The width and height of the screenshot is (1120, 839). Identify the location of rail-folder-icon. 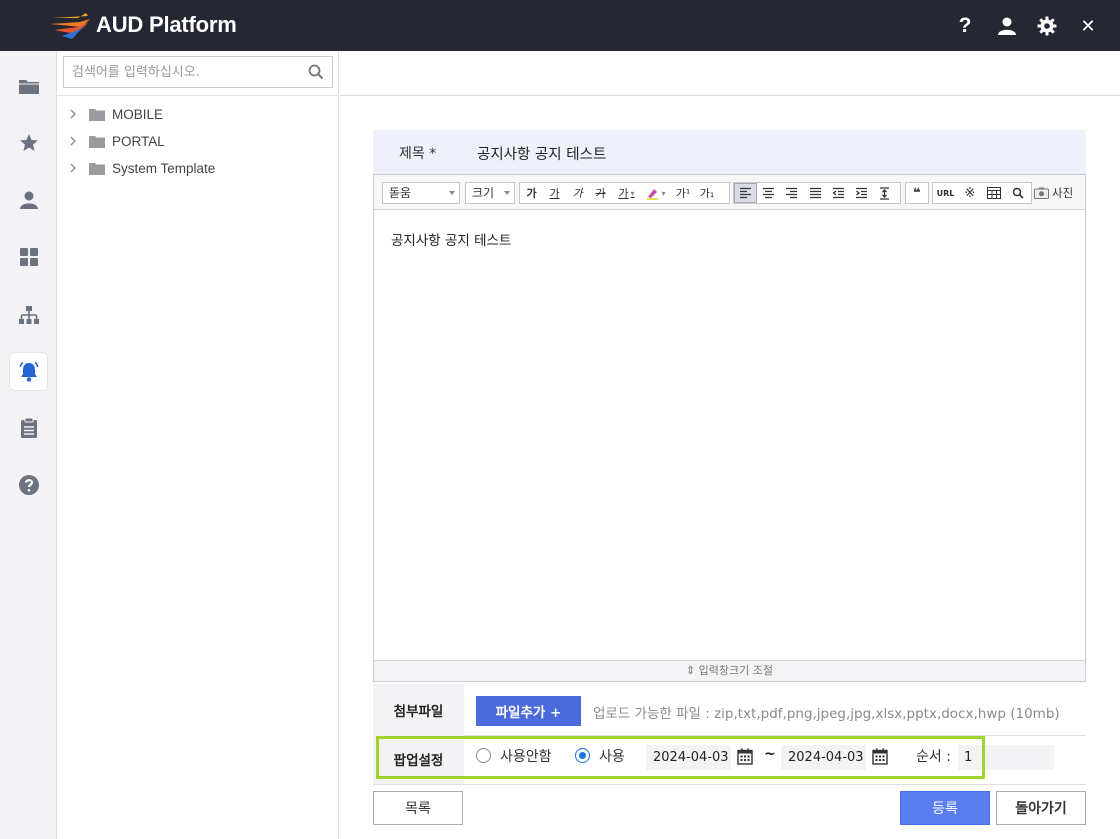
(28, 85).